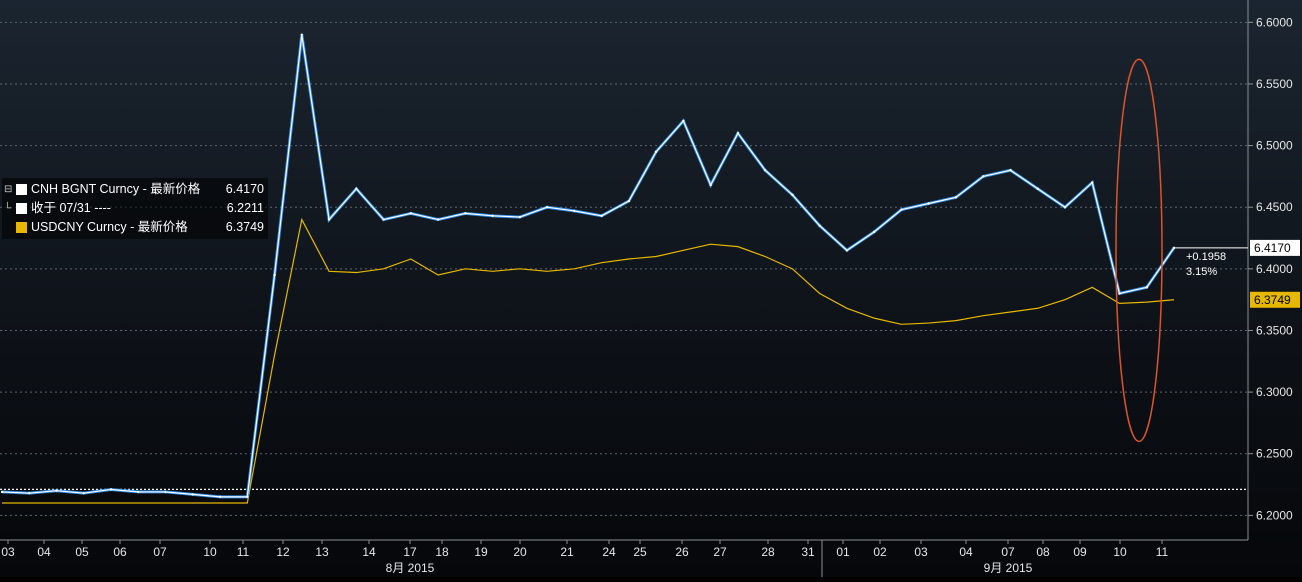 This screenshot has width=1302, height=582. Describe the element at coordinates (1274, 84) in the screenshot. I see `y-tick-label: 6.5500` at that location.